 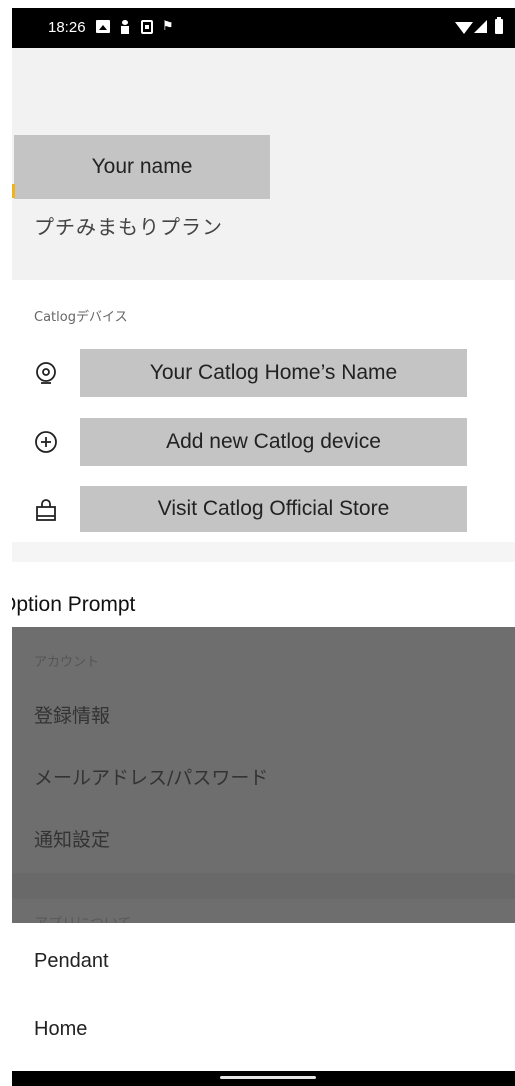 I want to click on menu-item-email-password: メールアドレス/パスワード, so click(x=151, y=778).